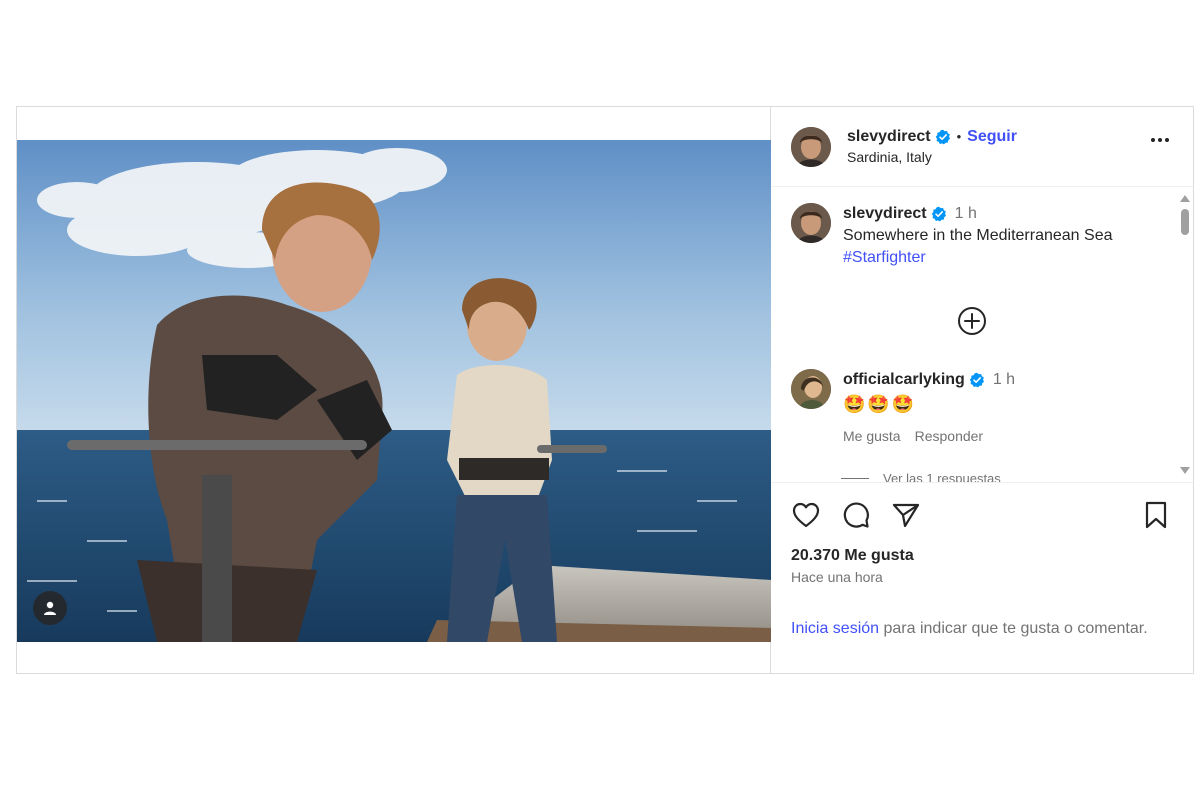  I want to click on post-location: Sardinia, Italy, so click(932, 158).